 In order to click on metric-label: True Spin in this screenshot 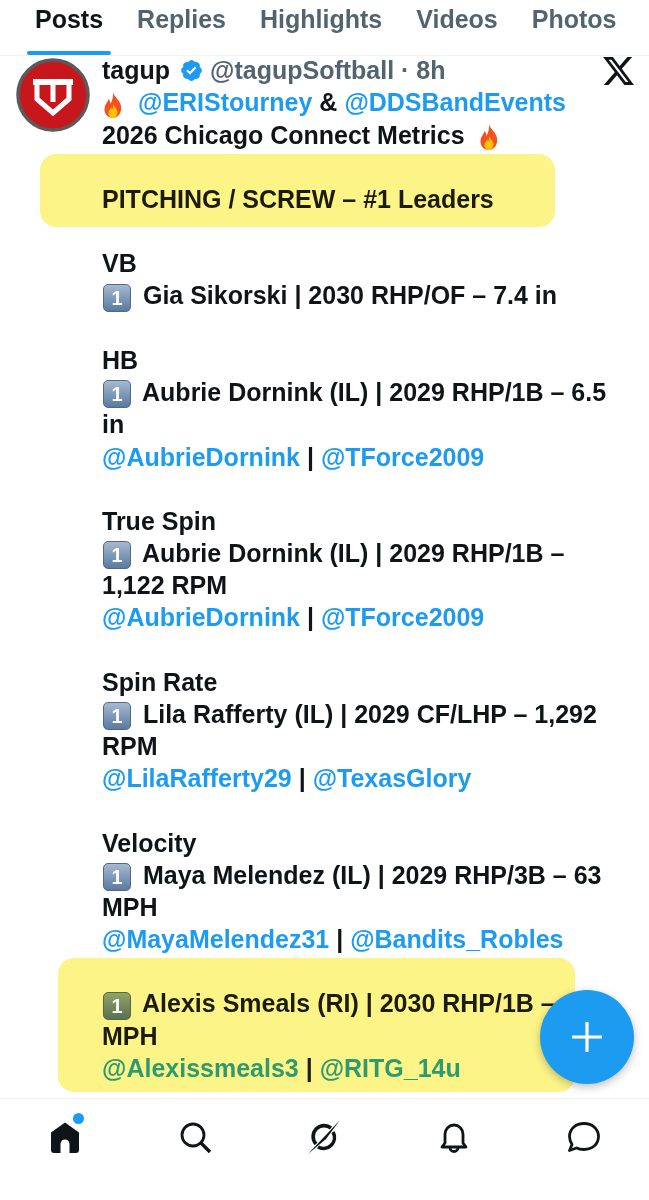, I will do `click(159, 521)`.